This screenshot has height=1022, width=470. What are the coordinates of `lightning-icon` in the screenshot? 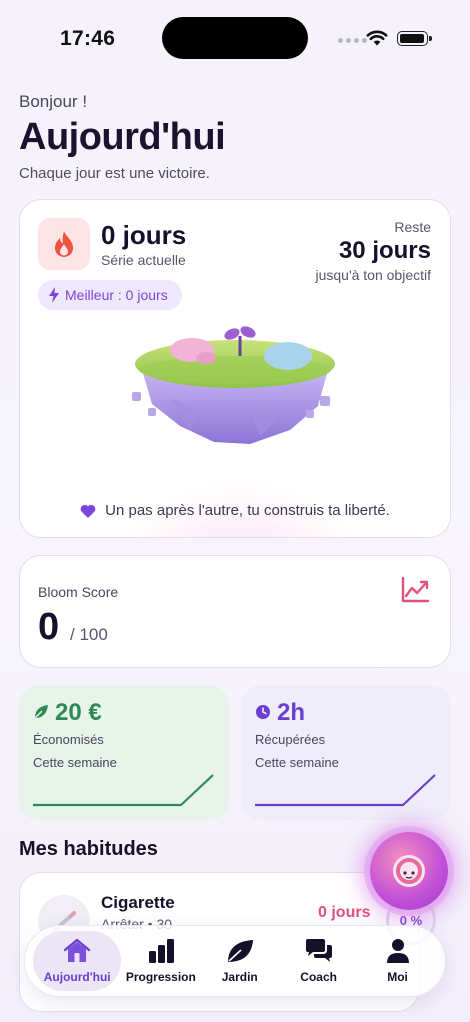 It's located at (54, 295).